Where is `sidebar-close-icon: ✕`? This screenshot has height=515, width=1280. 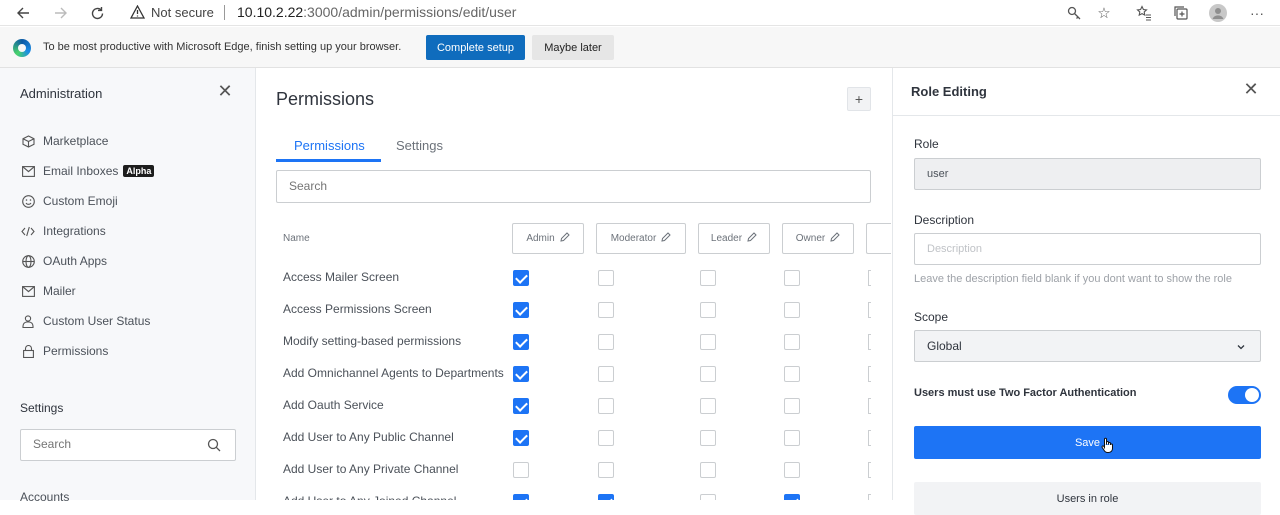
sidebar-close-icon: ✕ is located at coordinates (225, 91).